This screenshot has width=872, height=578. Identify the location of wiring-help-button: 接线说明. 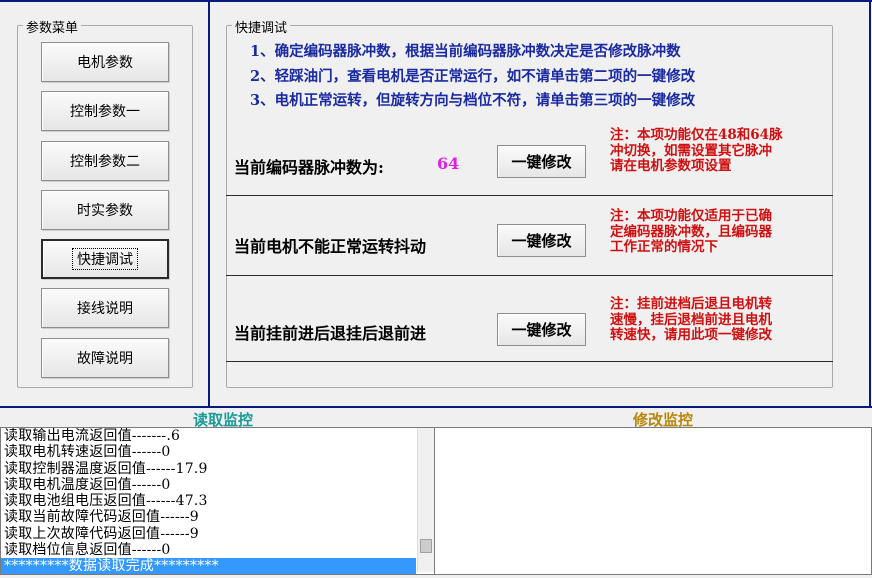
(105, 308).